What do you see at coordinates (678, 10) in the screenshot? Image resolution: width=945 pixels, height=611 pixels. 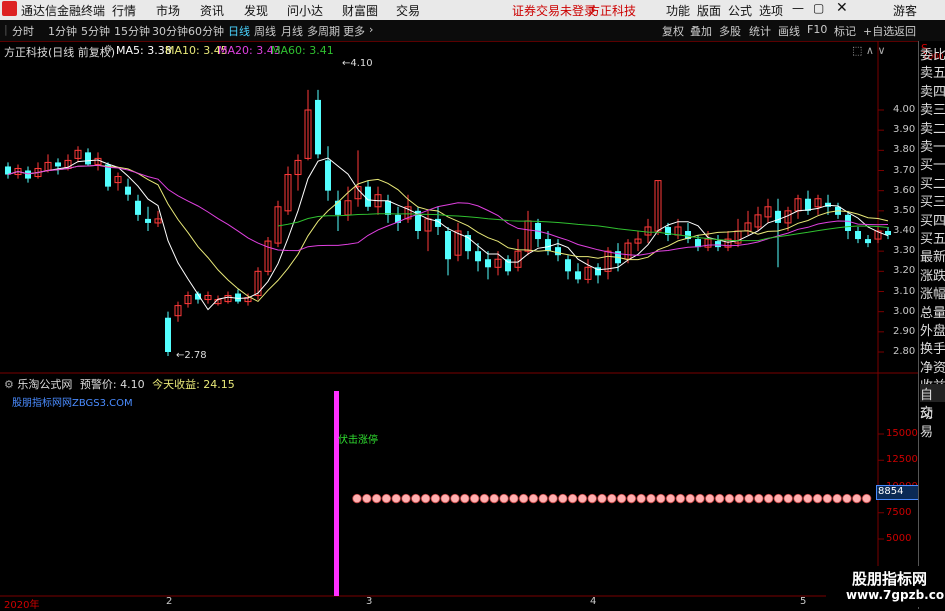 I see `menu-item-function: 功能` at bounding box center [678, 10].